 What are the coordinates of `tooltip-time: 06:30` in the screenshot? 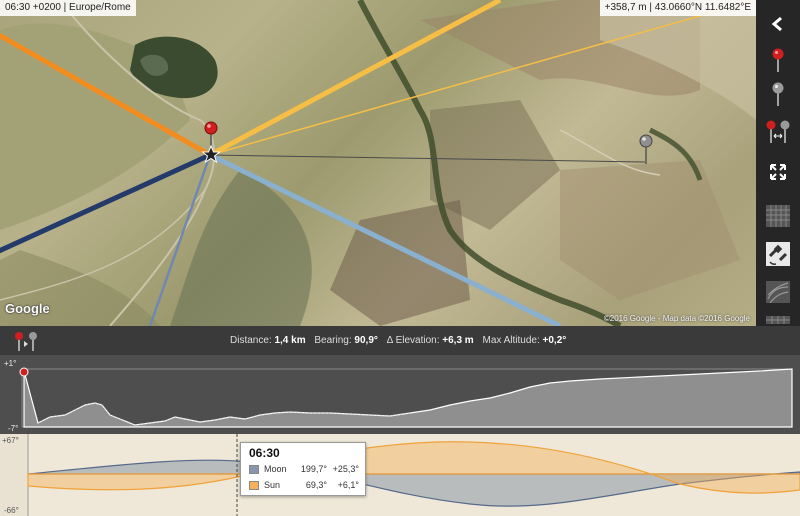 It's located at (264, 453).